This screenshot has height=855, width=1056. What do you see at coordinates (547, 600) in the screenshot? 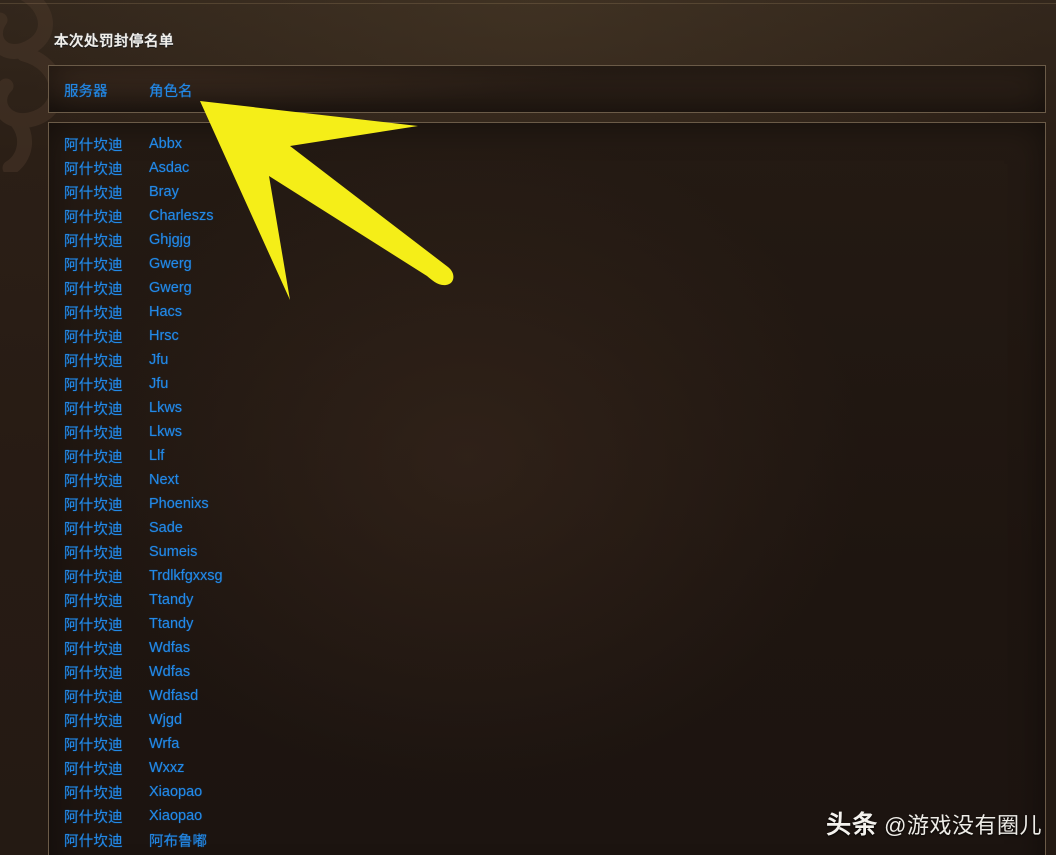
I see `table-row: 阿什坎迪 Ttandy` at bounding box center [547, 600].